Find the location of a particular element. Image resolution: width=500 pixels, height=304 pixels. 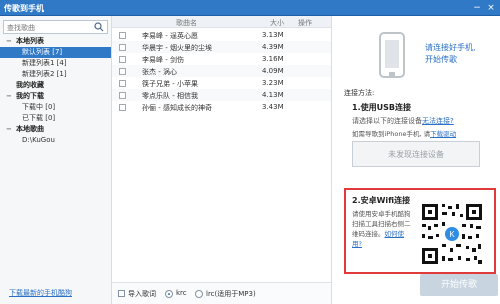

header-size: 大小 is located at coordinates (277, 23).